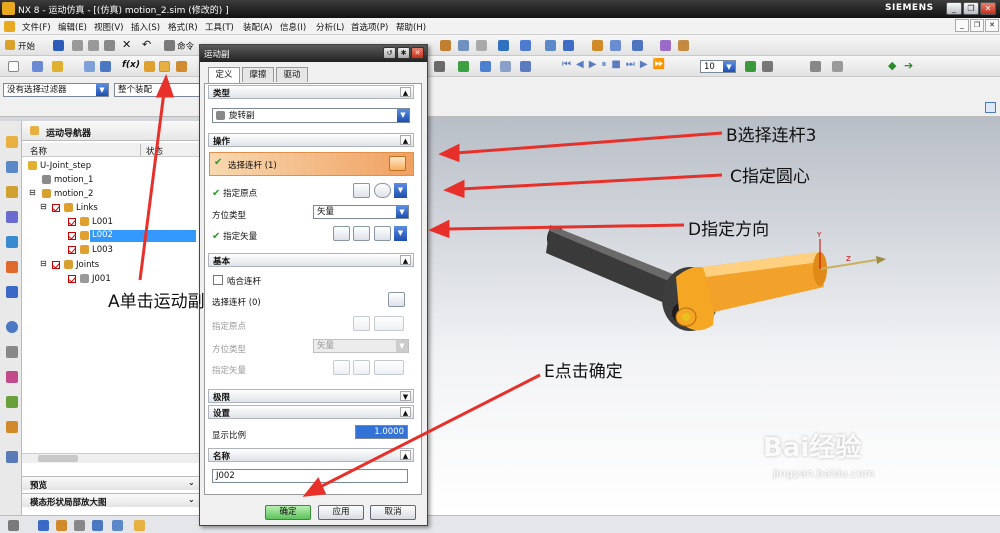 Image resolution: width=1000 pixels, height=533 pixels. What do you see at coordinates (169, 45) in the screenshot?
I see `command-finder-icon` at bounding box center [169, 45].